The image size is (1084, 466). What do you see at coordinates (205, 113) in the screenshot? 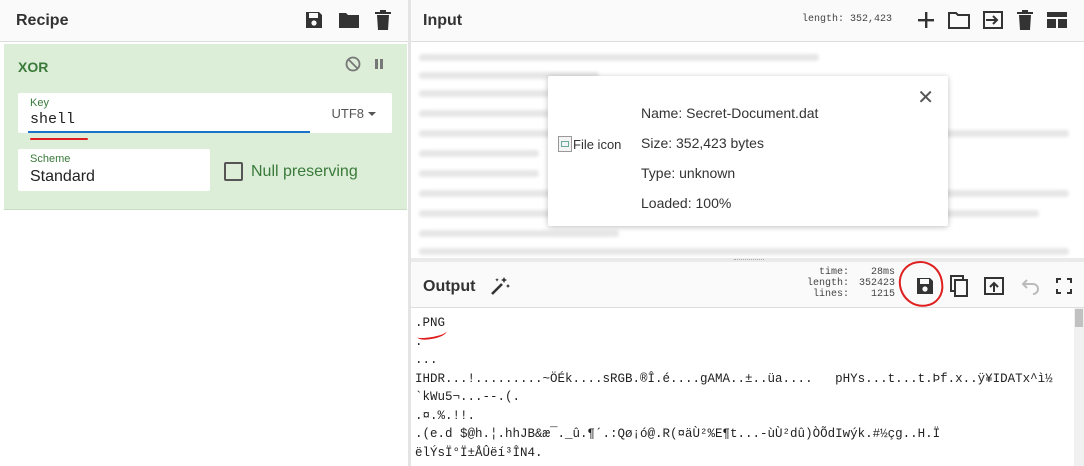
I see `key-field: Key shell UTF8` at bounding box center [205, 113].